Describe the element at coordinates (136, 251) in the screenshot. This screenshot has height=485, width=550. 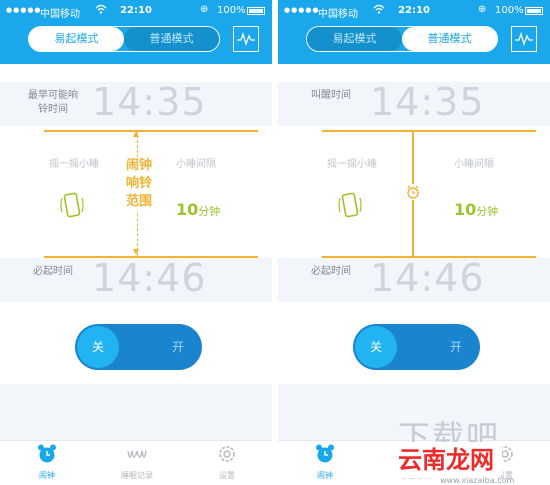
I see `arrow-down-icon: ▼` at that location.